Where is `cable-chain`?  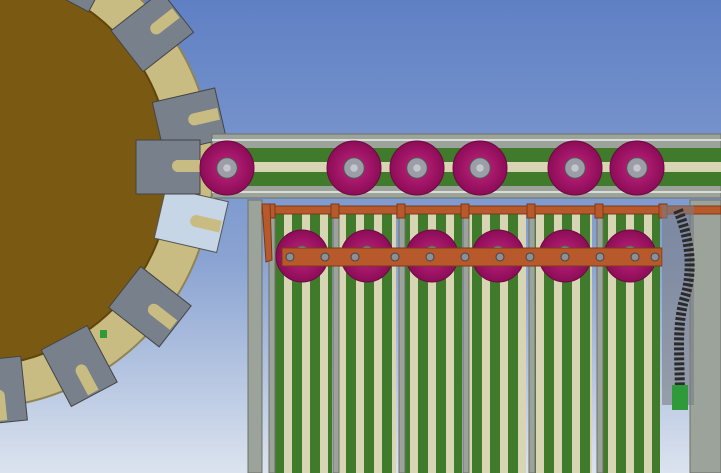
cable-chain is located at coordinates (678, 307).